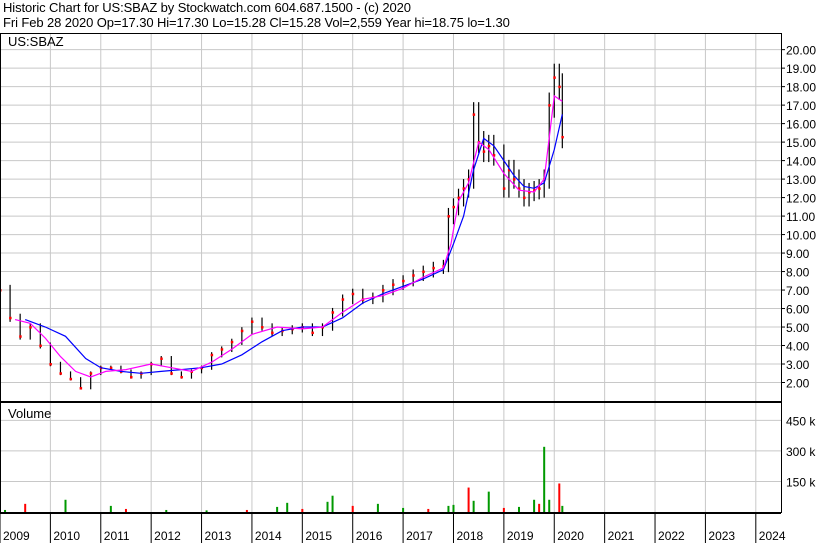 This screenshot has height=543, width=830. Describe the element at coordinates (798, 328) in the screenshot. I see `price-tick-label-5.00: 5.00` at that location.